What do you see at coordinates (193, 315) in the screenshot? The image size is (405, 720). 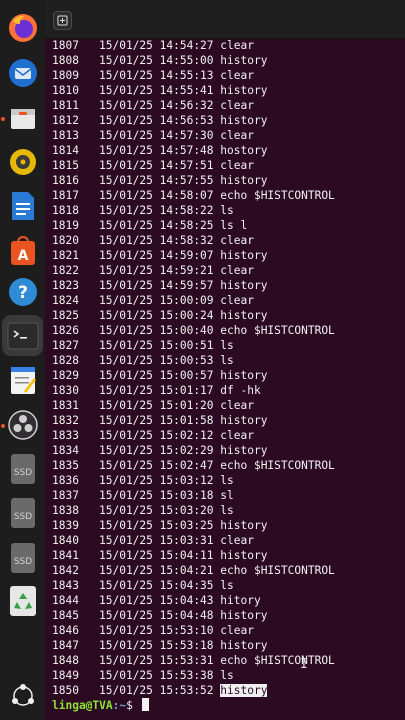 I see `history-row: 1825 15/01/25 15:00:24 history` at bounding box center [193, 315].